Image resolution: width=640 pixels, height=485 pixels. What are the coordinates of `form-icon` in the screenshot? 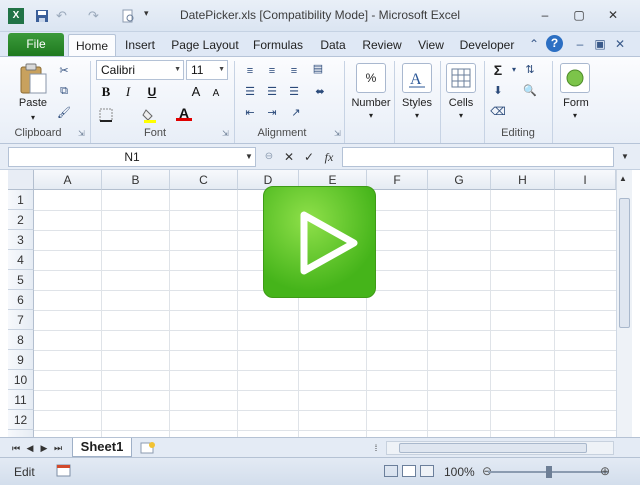 It's located at (575, 78).